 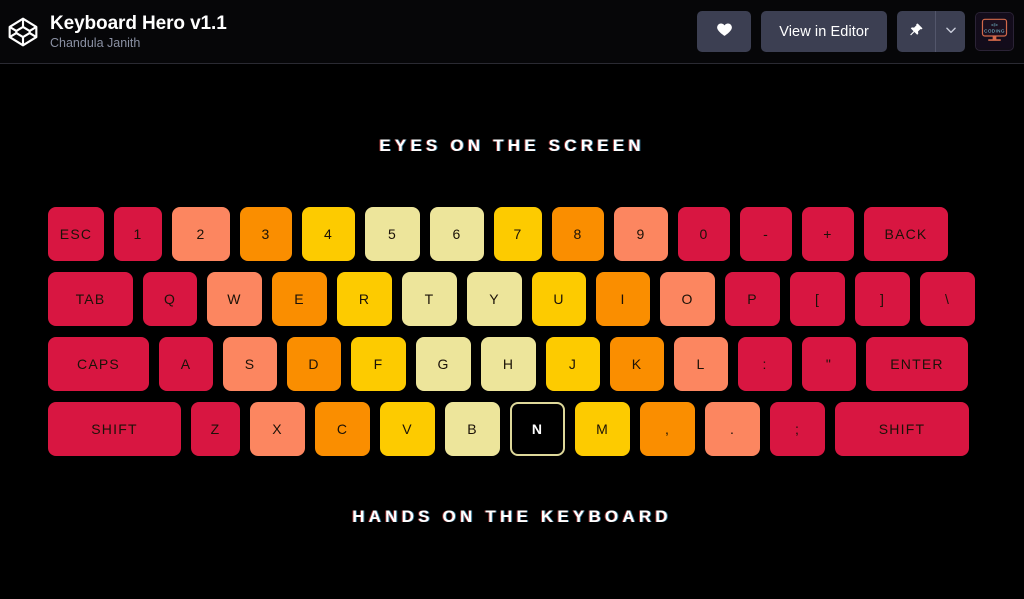 I want to click on chevron-down-icon, so click(x=951, y=31).